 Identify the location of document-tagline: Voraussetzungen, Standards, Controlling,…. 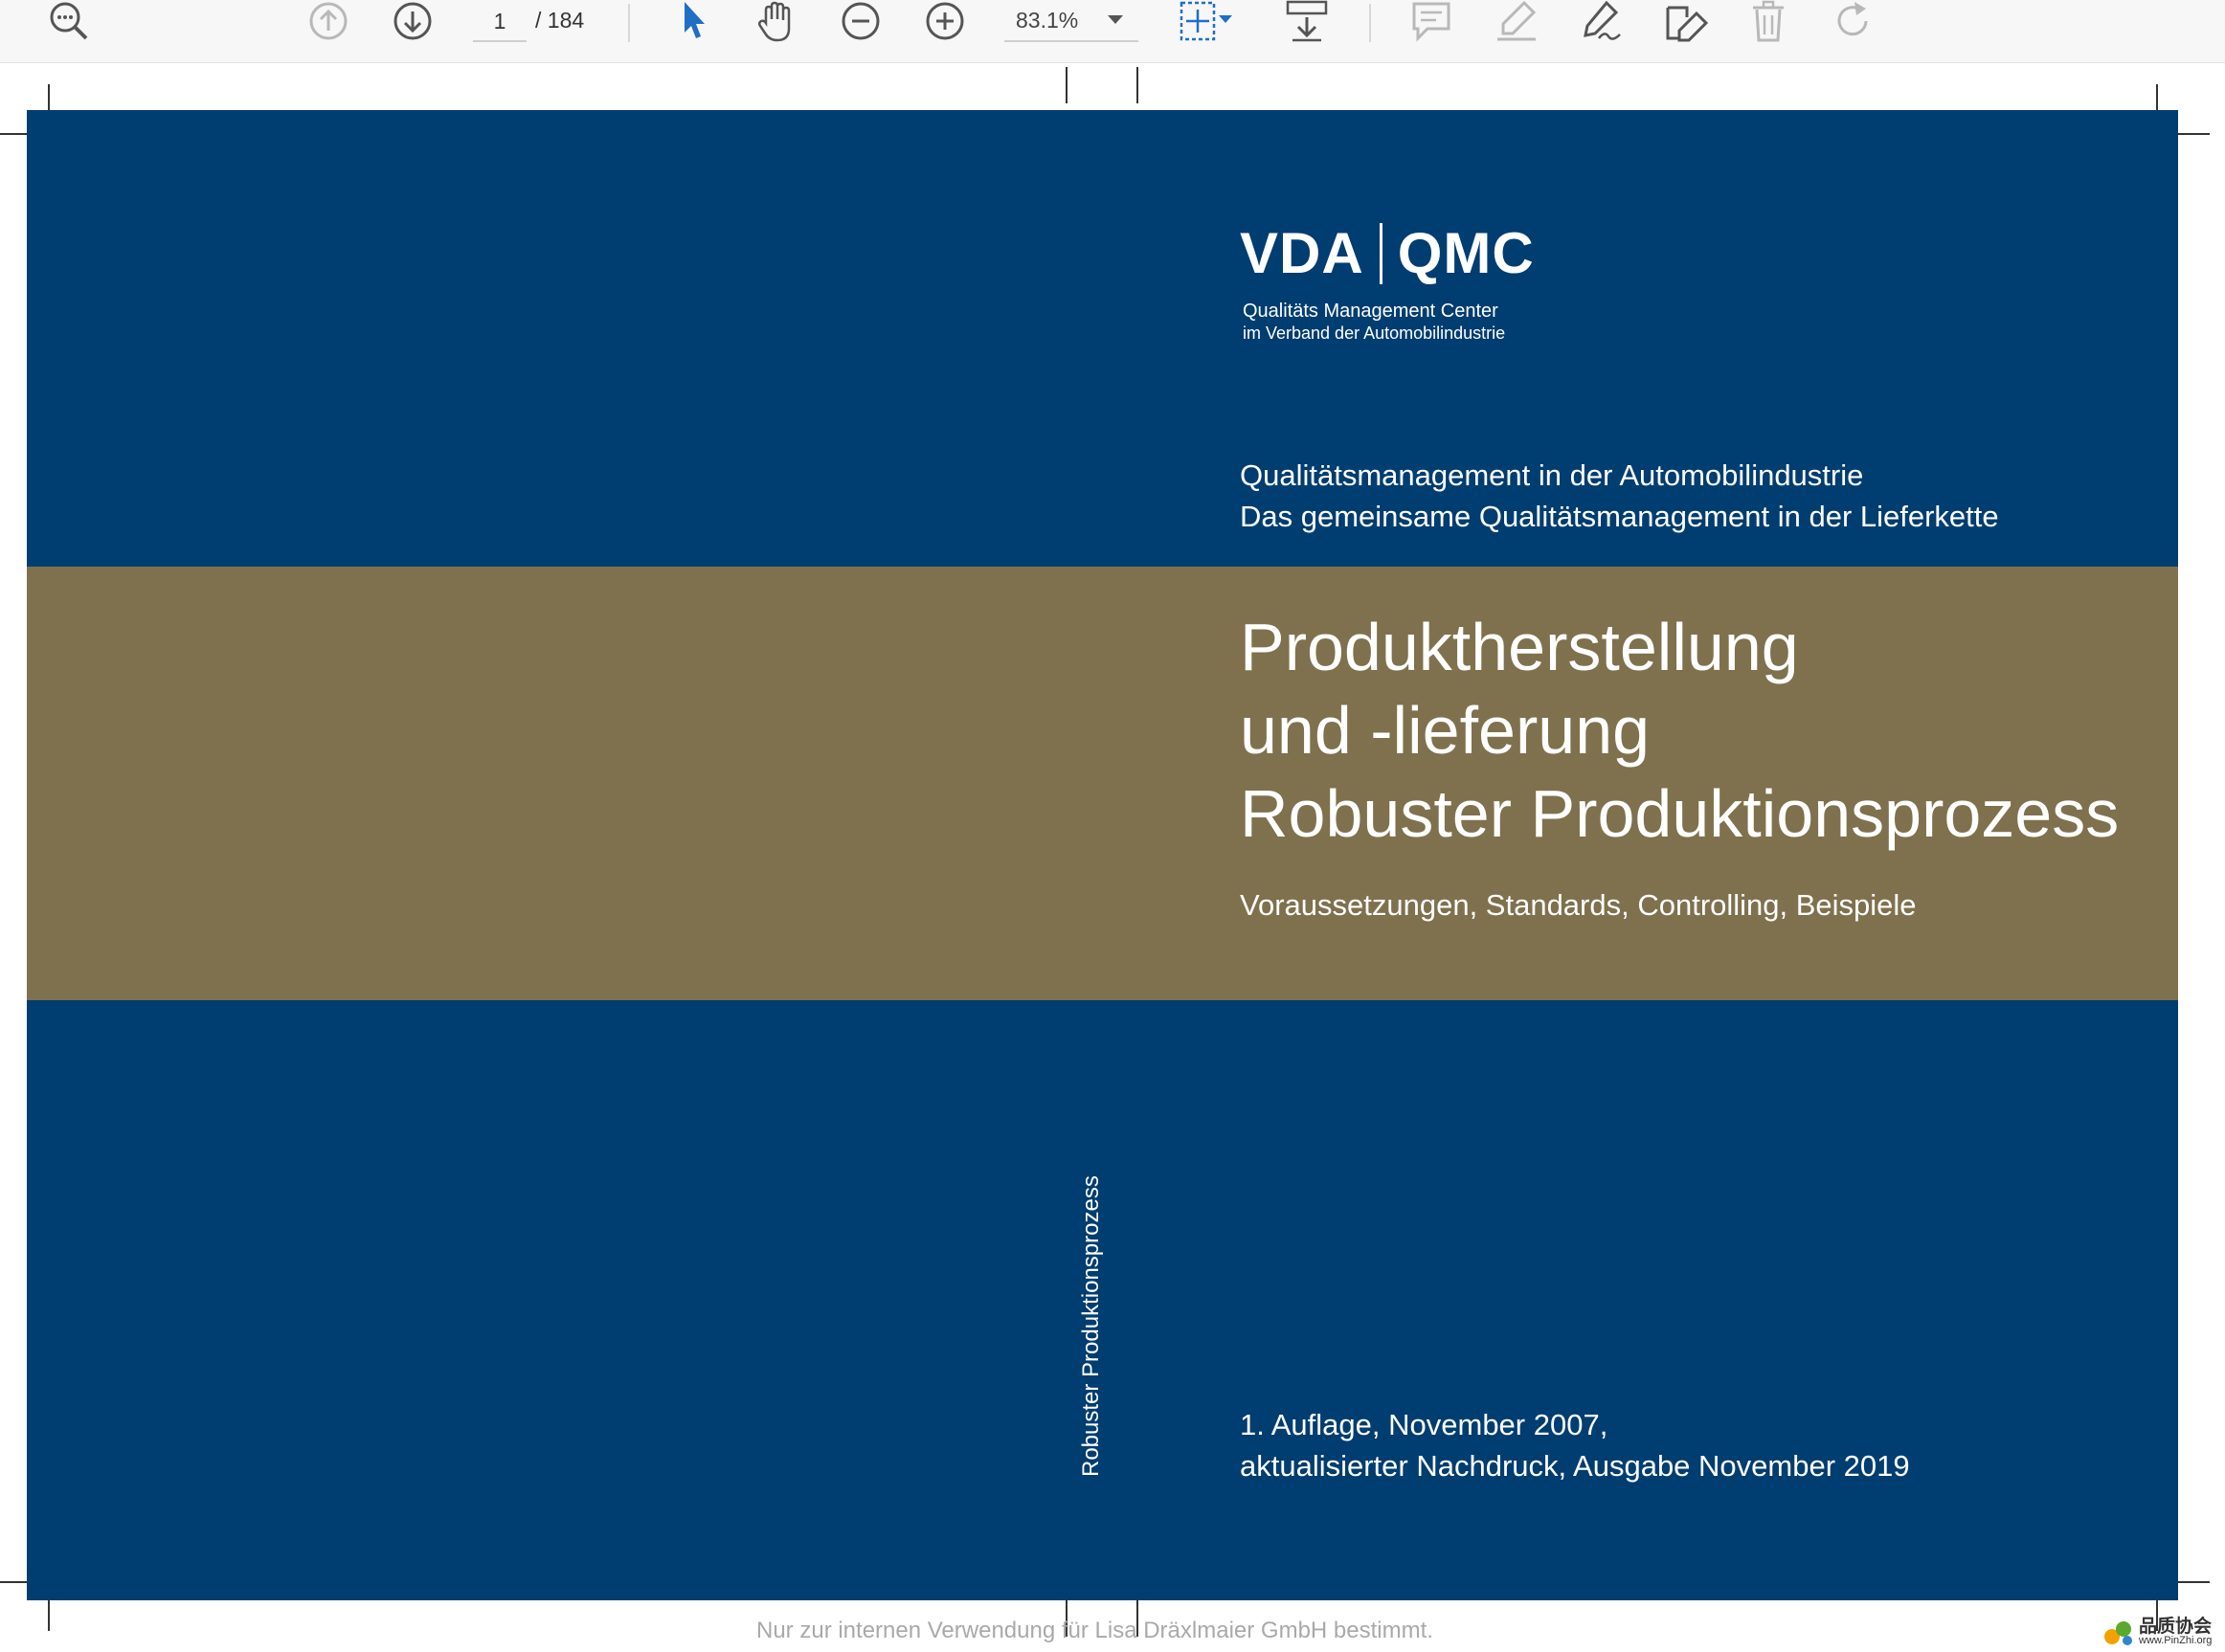
(1578, 905).